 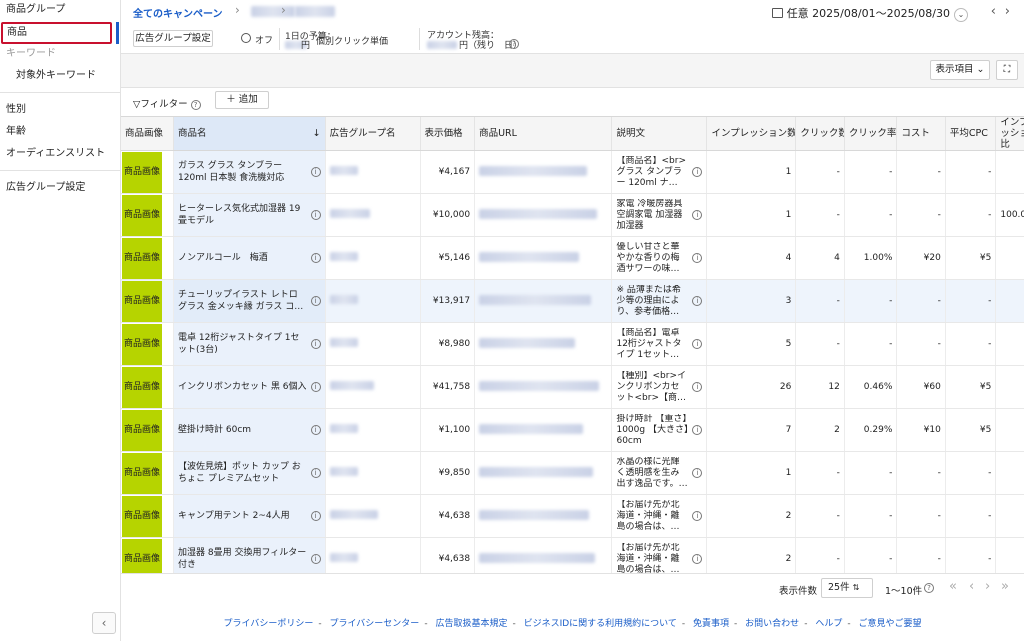 I want to click on product-name: ヒーターレス気化式加湿器 19畳モデル, so click(x=242, y=215).